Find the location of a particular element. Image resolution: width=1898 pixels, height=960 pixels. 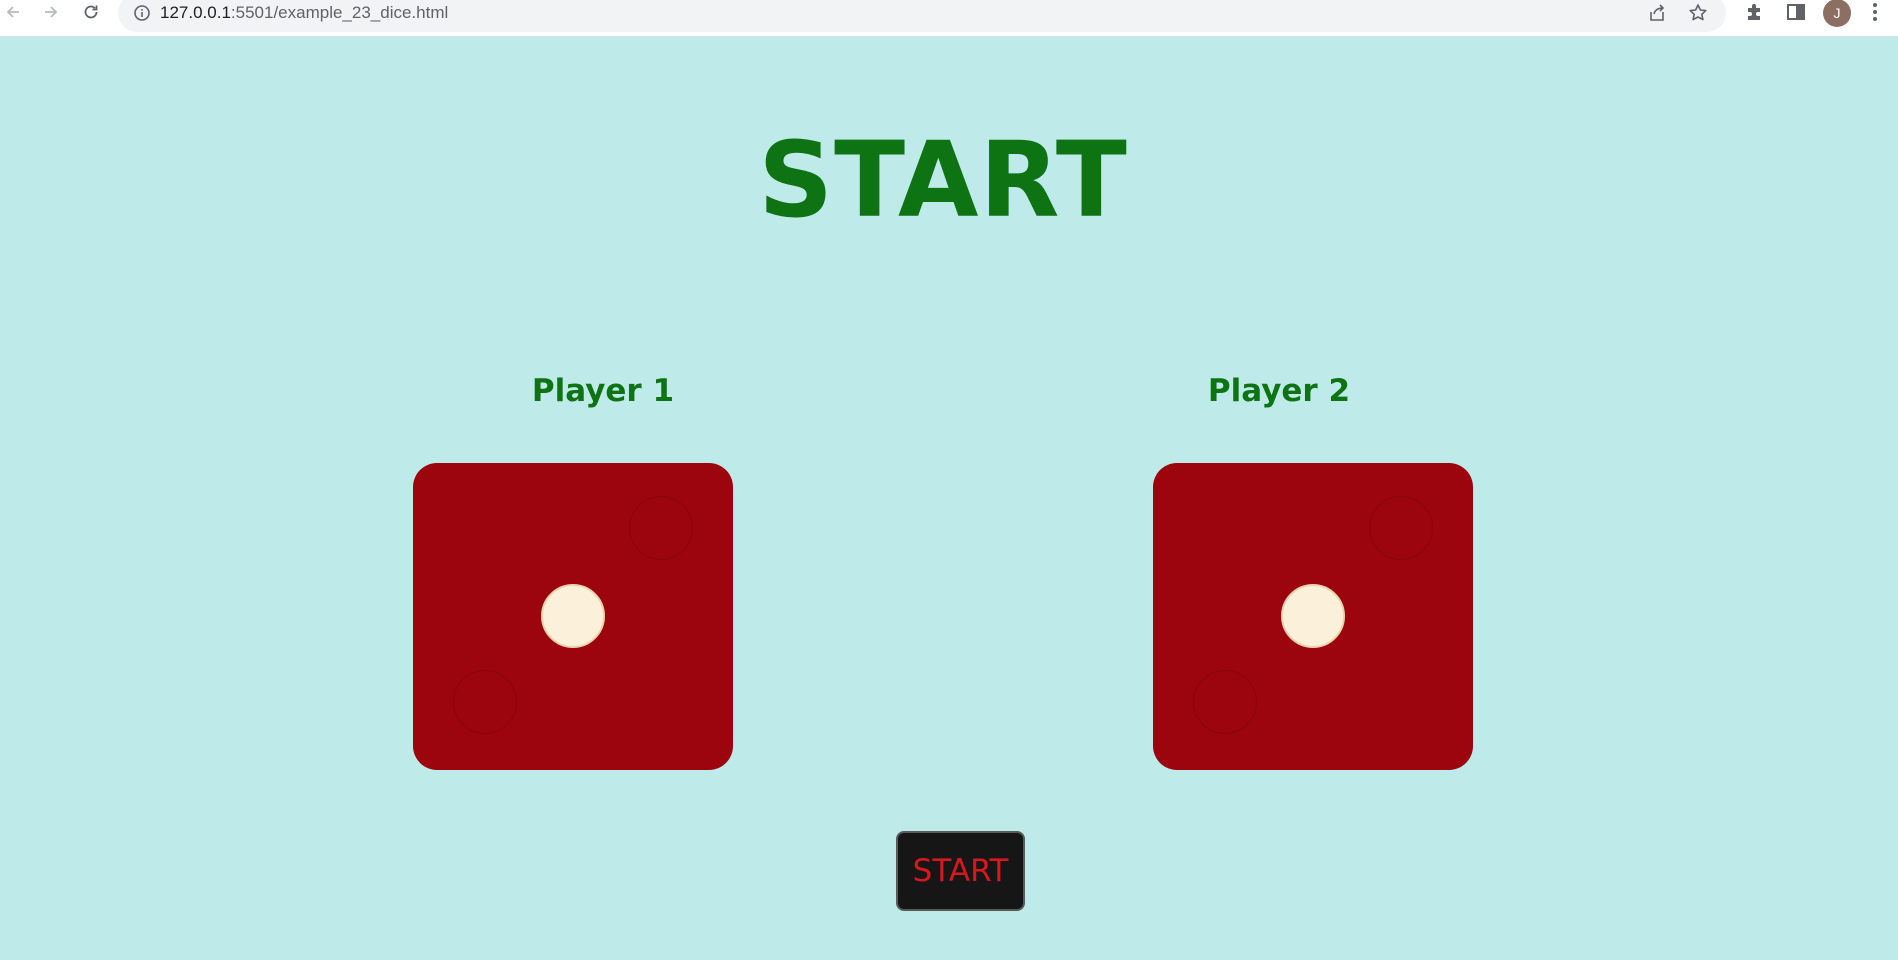

player-1-label: Player 1 is located at coordinates (603, 391).